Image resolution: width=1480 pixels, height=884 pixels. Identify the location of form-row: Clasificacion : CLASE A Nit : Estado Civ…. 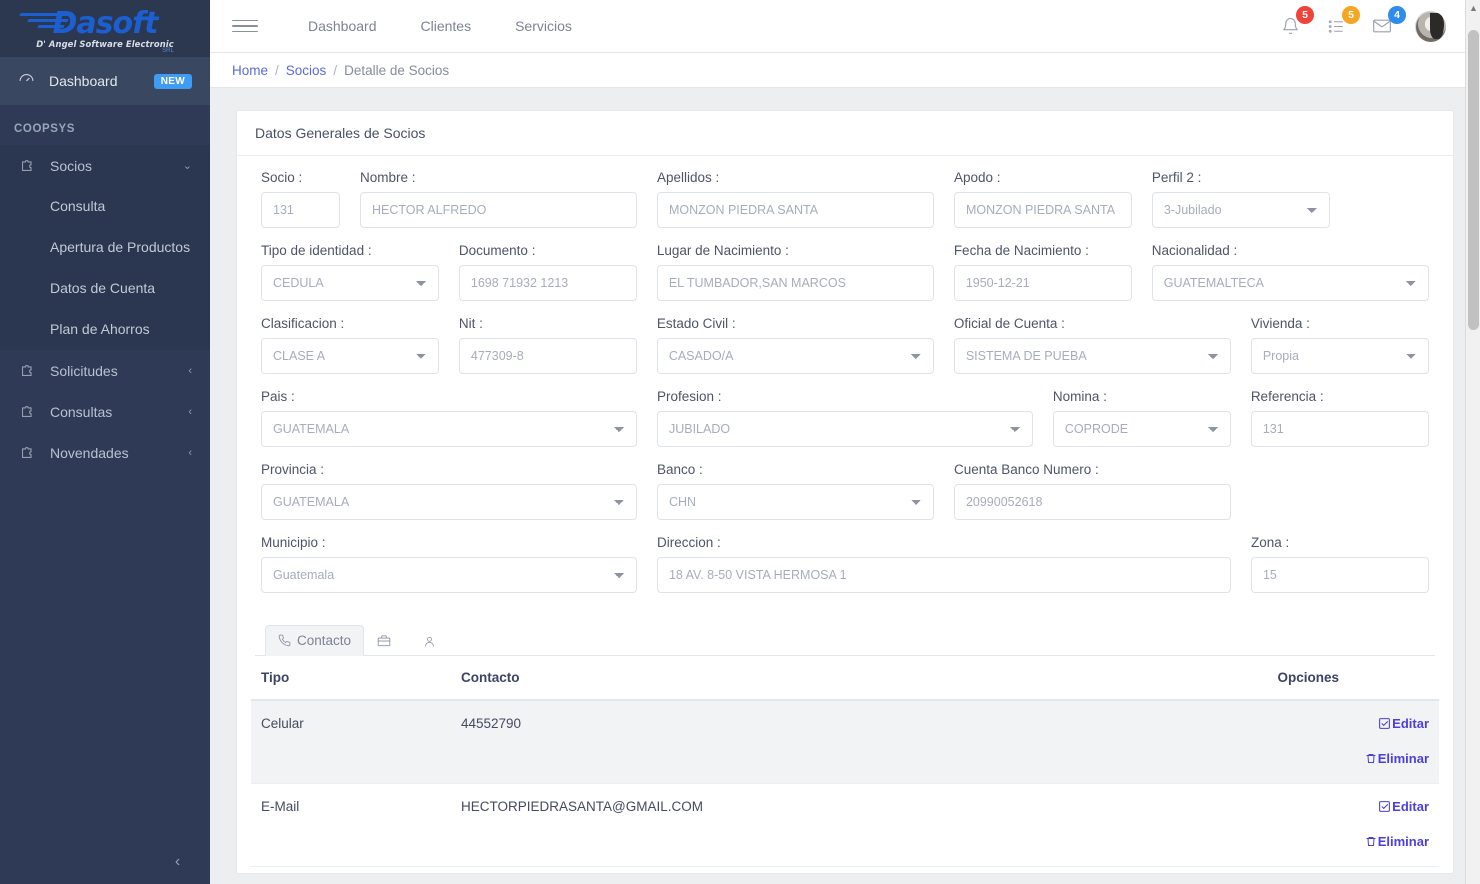
(845, 351).